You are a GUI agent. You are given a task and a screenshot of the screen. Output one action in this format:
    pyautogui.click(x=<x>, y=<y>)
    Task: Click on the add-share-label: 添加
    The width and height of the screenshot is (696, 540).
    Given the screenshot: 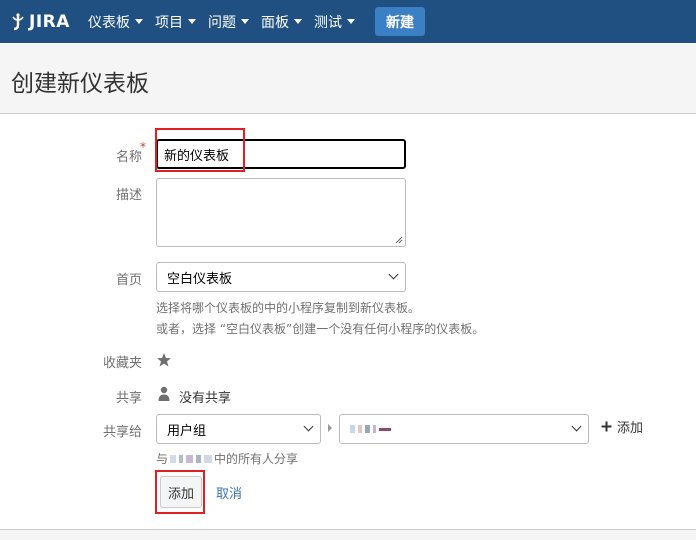 What is the action you would take?
    pyautogui.click(x=630, y=428)
    